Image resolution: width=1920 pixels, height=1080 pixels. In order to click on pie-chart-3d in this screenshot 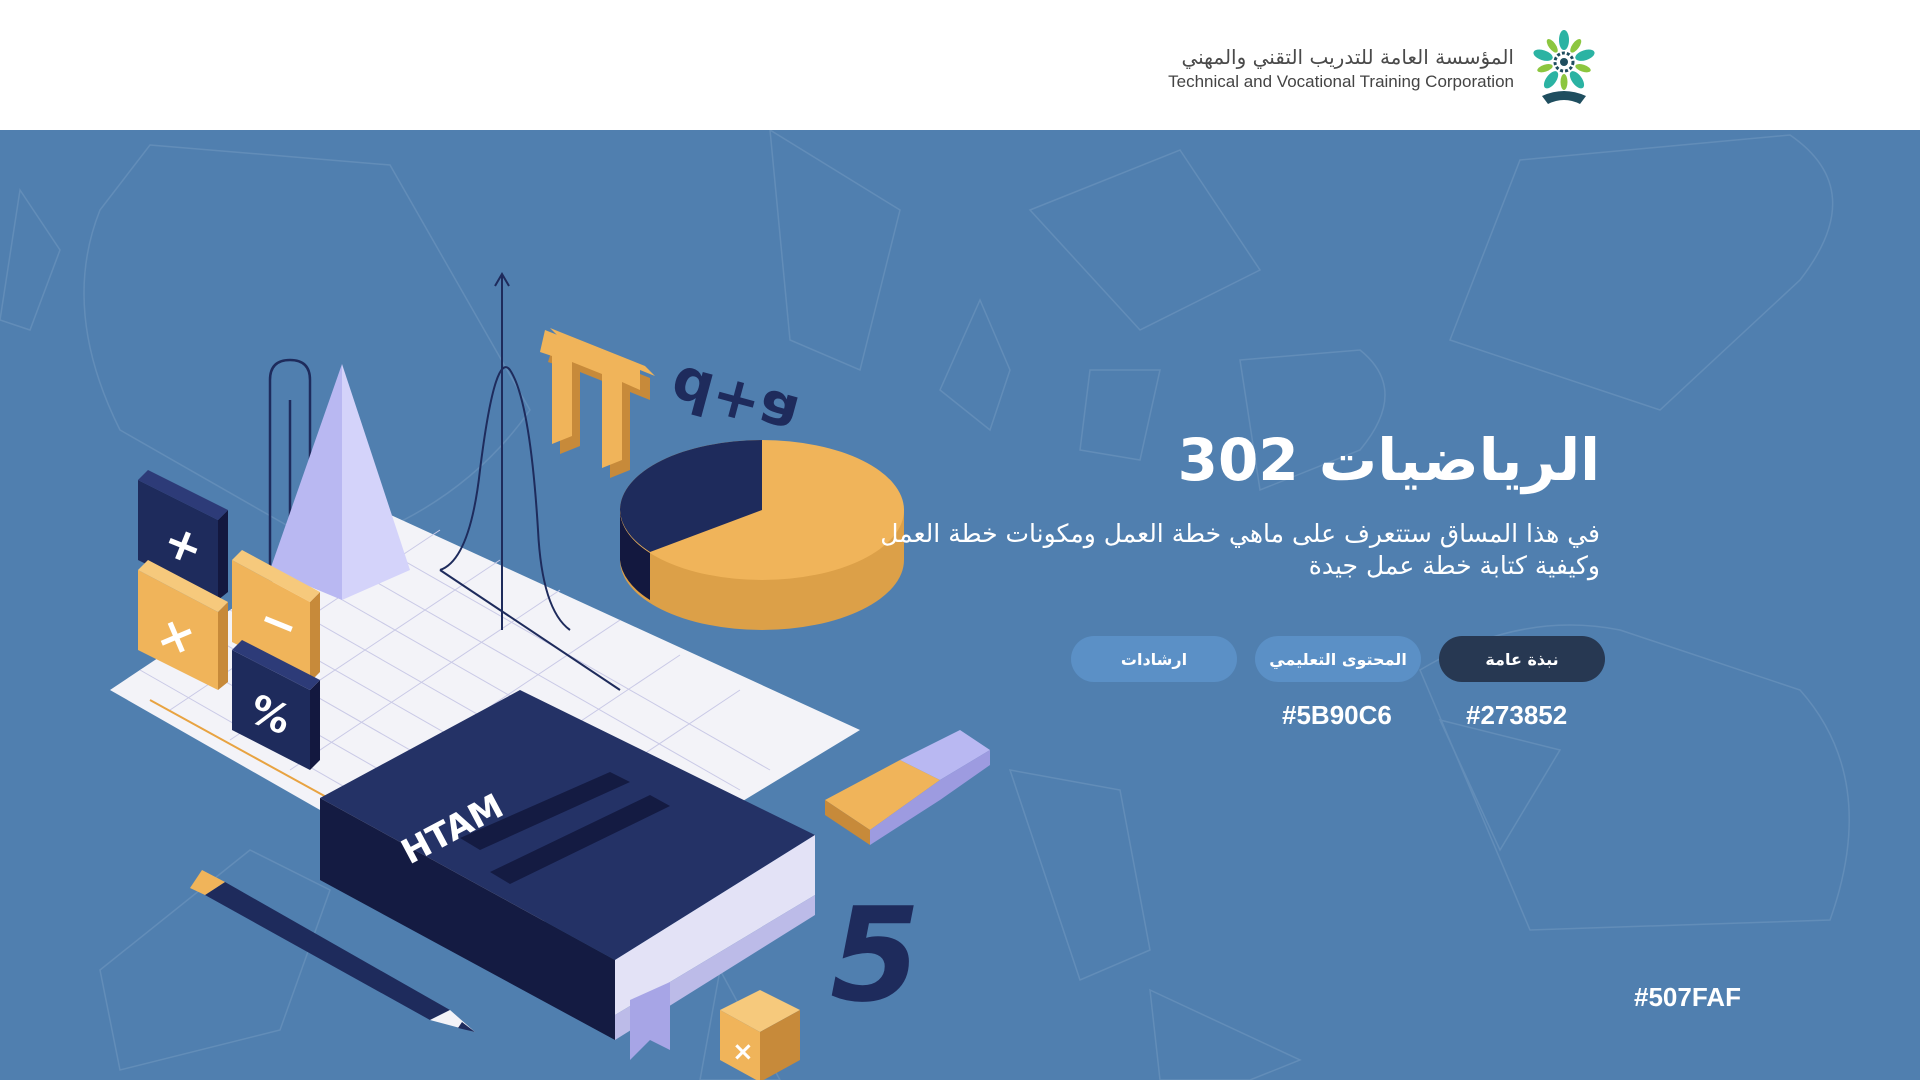, I will do `click(762, 535)`.